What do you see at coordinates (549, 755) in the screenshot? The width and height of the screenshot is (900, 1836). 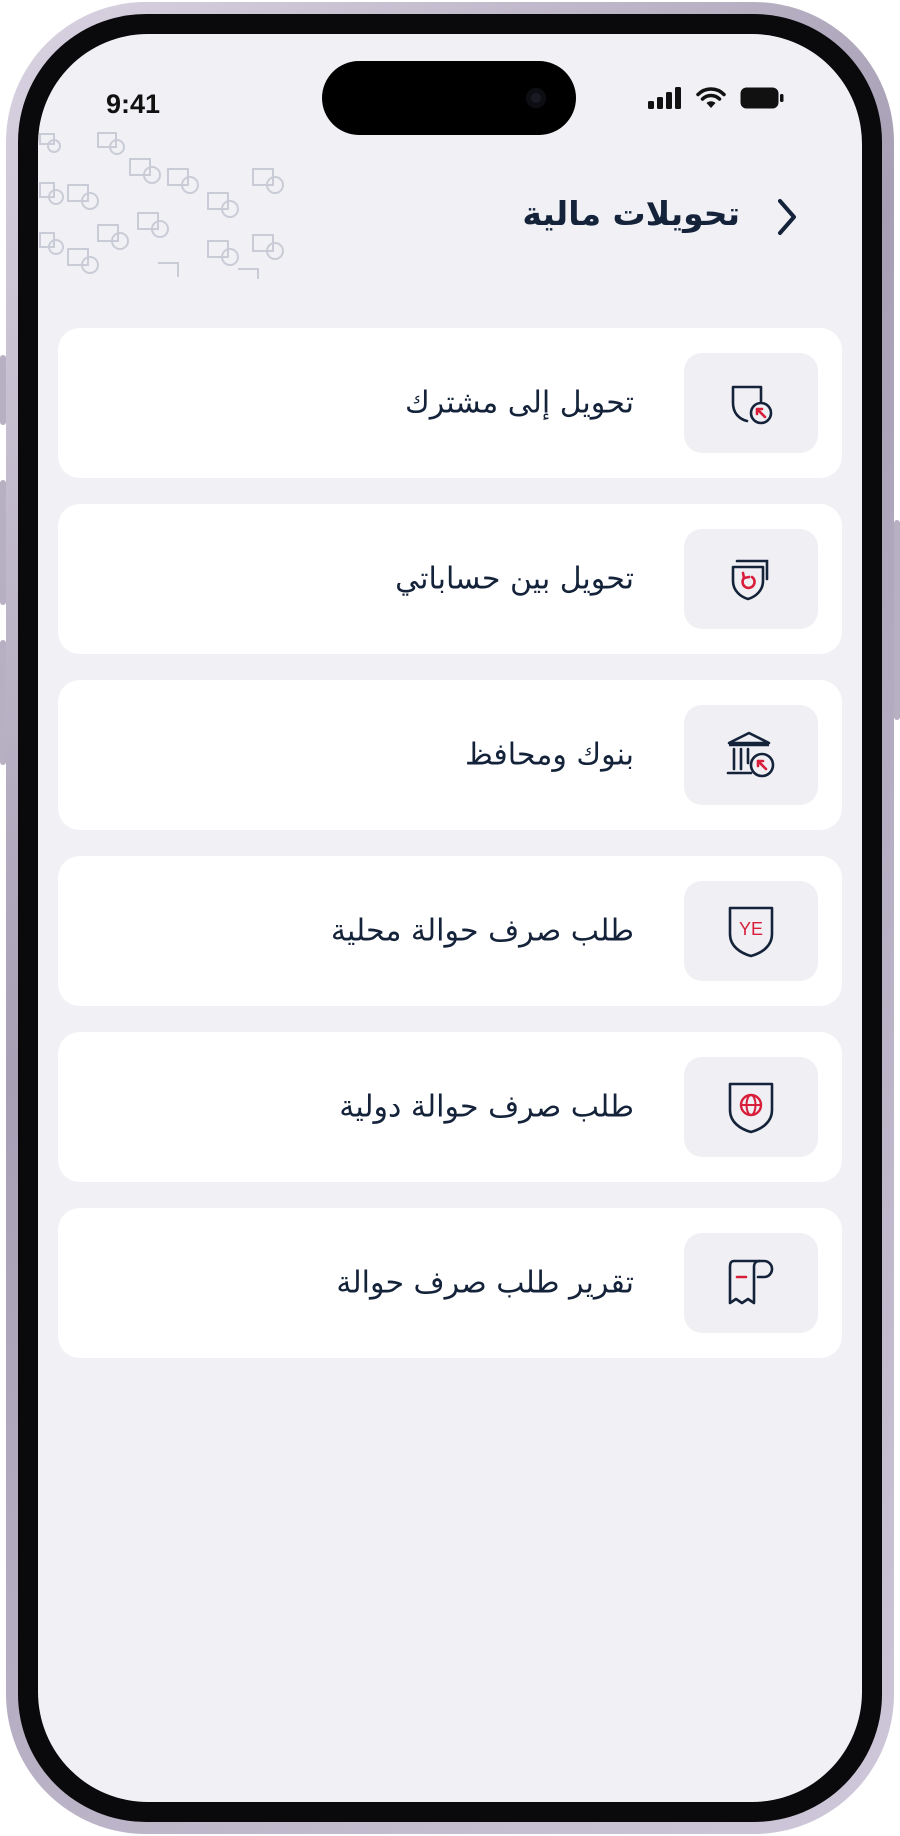 I see `menu-item-label: بنوك ومحافظ` at bounding box center [549, 755].